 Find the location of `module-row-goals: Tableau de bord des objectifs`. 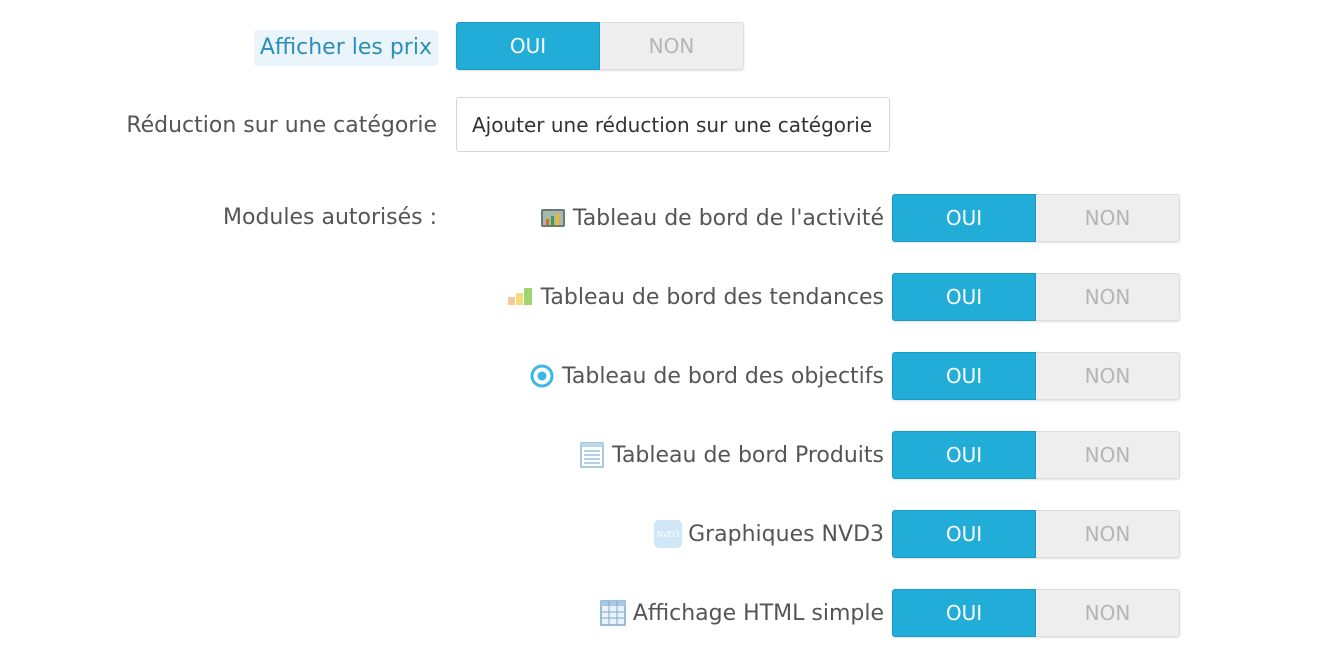

module-row-goals: Tableau de bord des objectifs is located at coordinates (706, 376).